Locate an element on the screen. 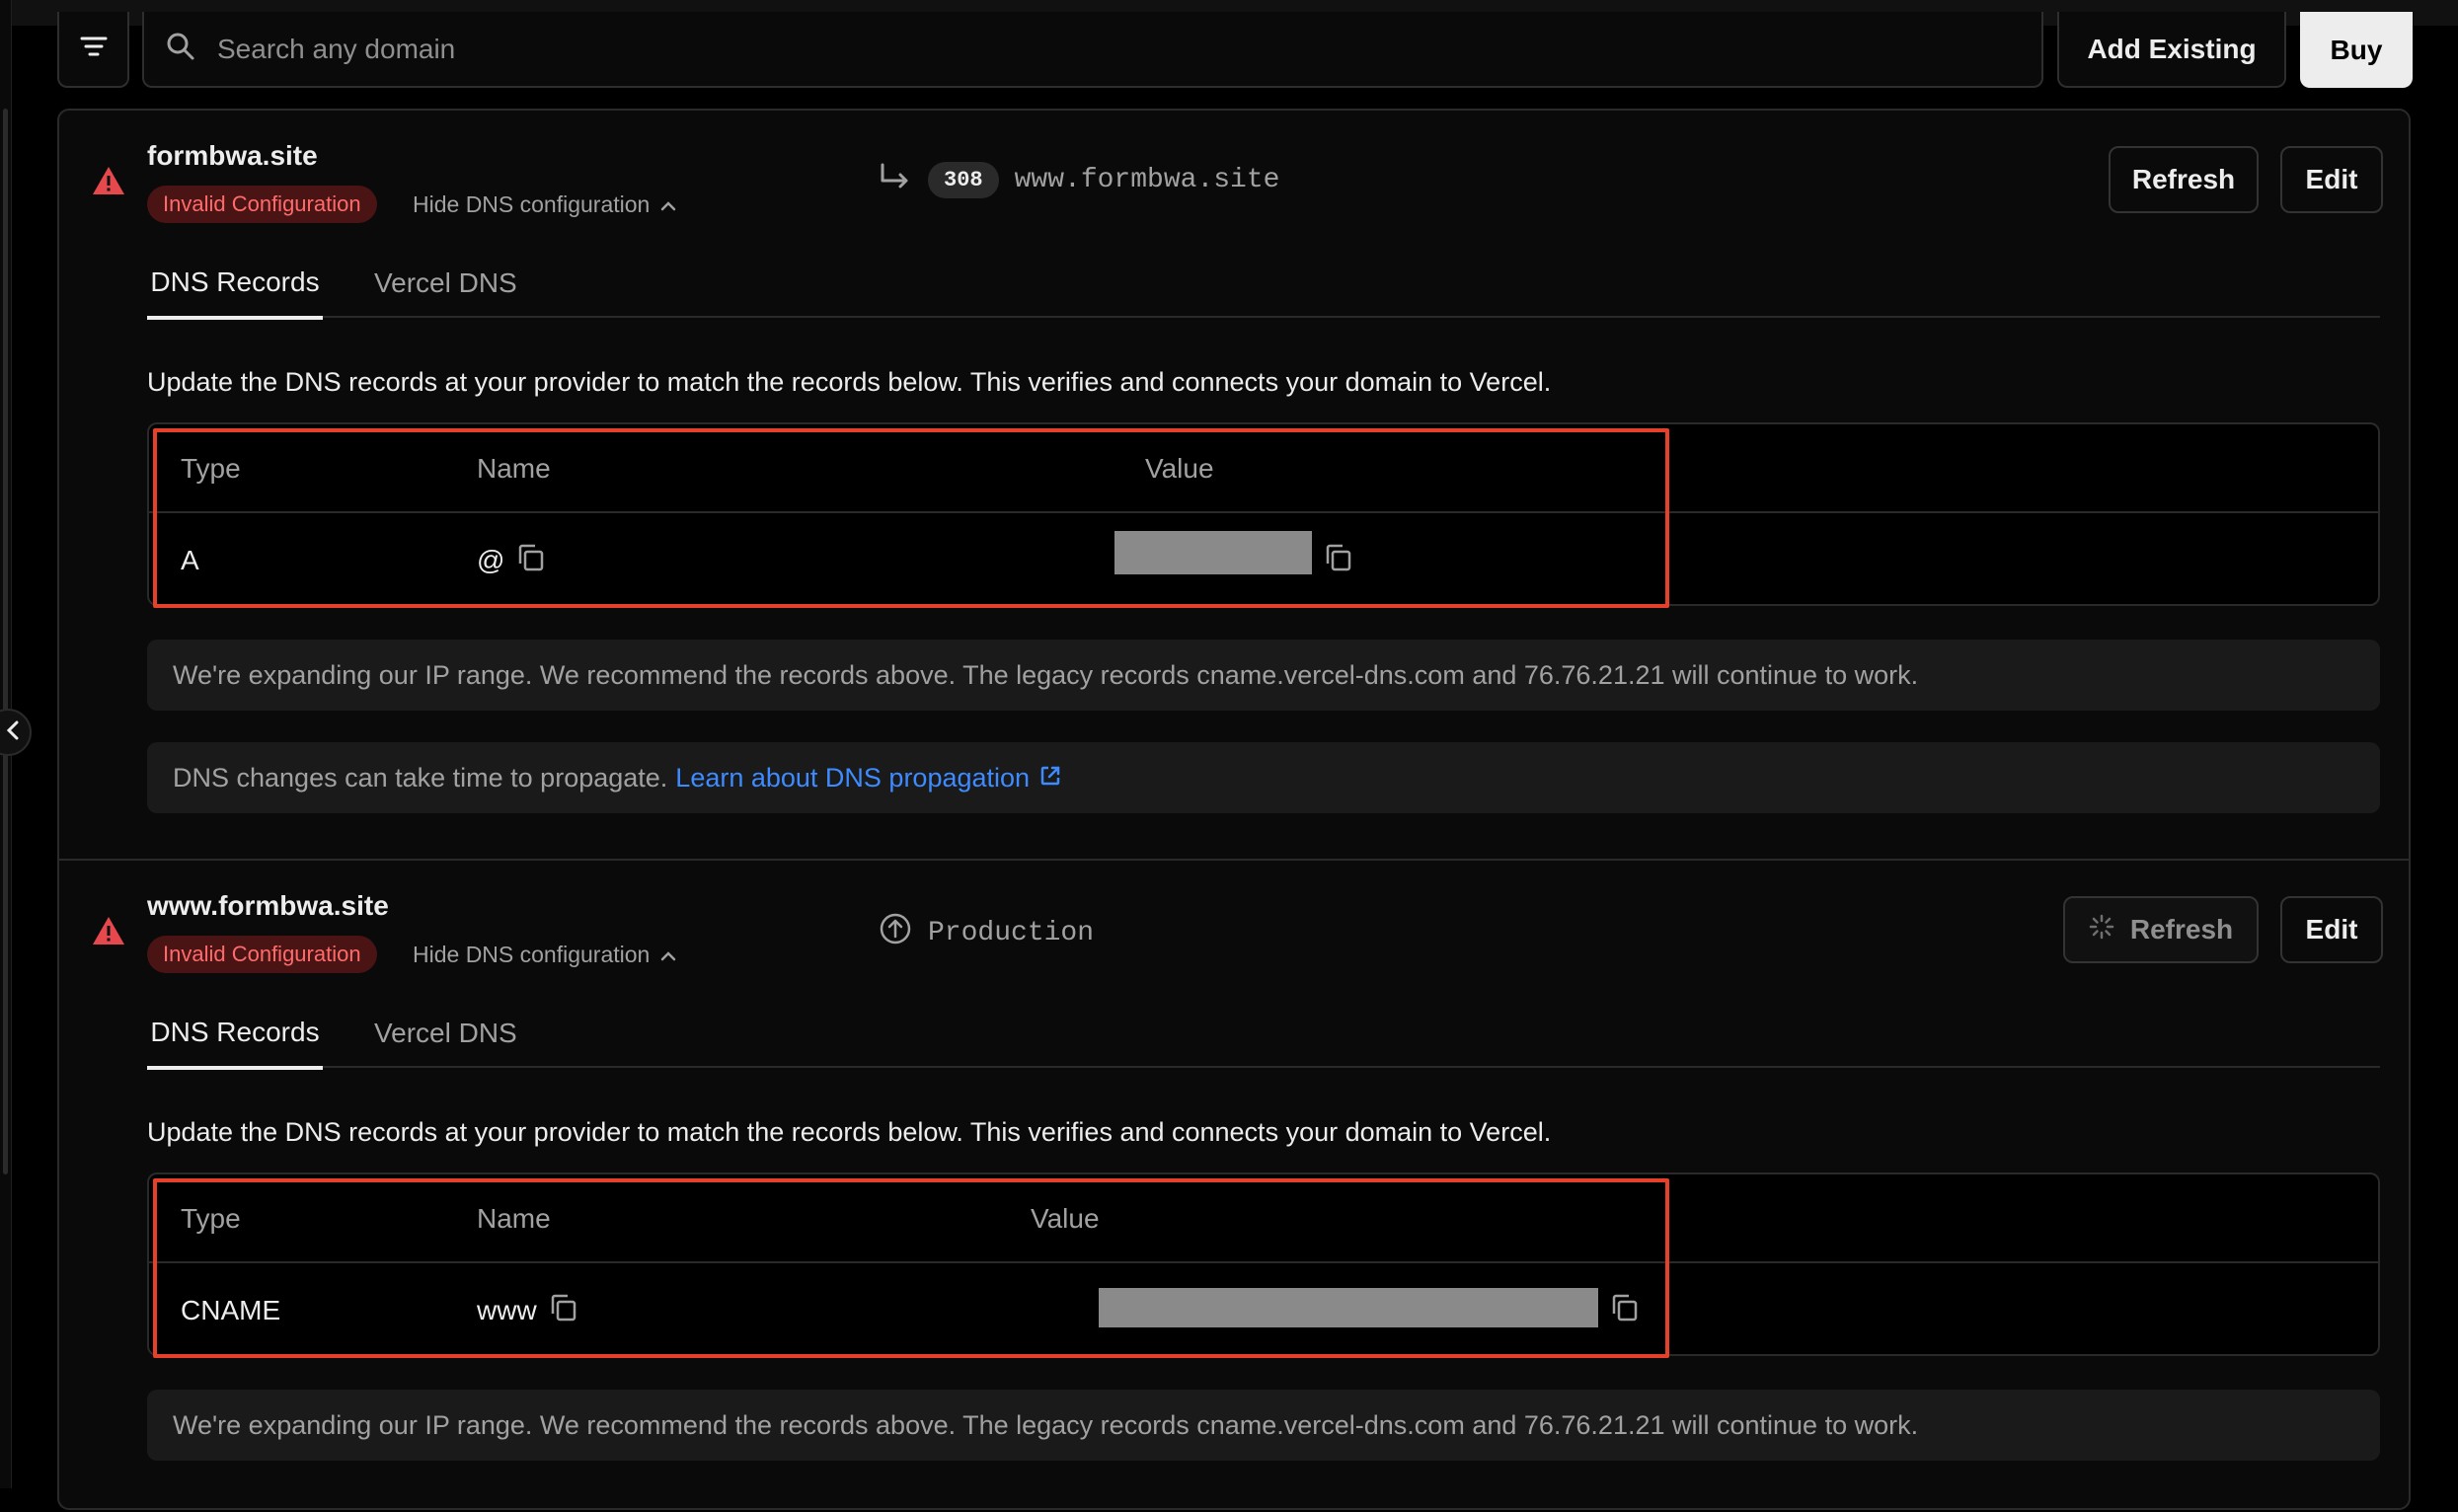 The height and width of the screenshot is (1512, 2458). dns-records-table: Type Name Value CNAME www is located at coordinates (1263, 1265).